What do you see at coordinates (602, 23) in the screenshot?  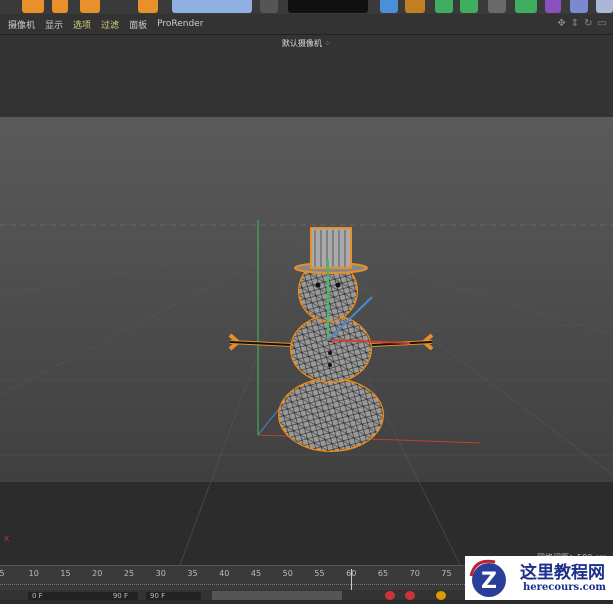 I see `maximize-icon: ▭` at bounding box center [602, 23].